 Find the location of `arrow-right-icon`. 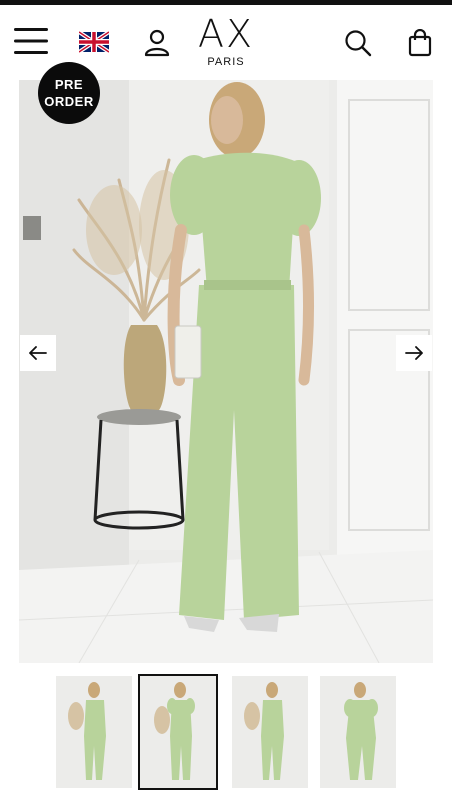

arrow-right-icon is located at coordinates (414, 353).